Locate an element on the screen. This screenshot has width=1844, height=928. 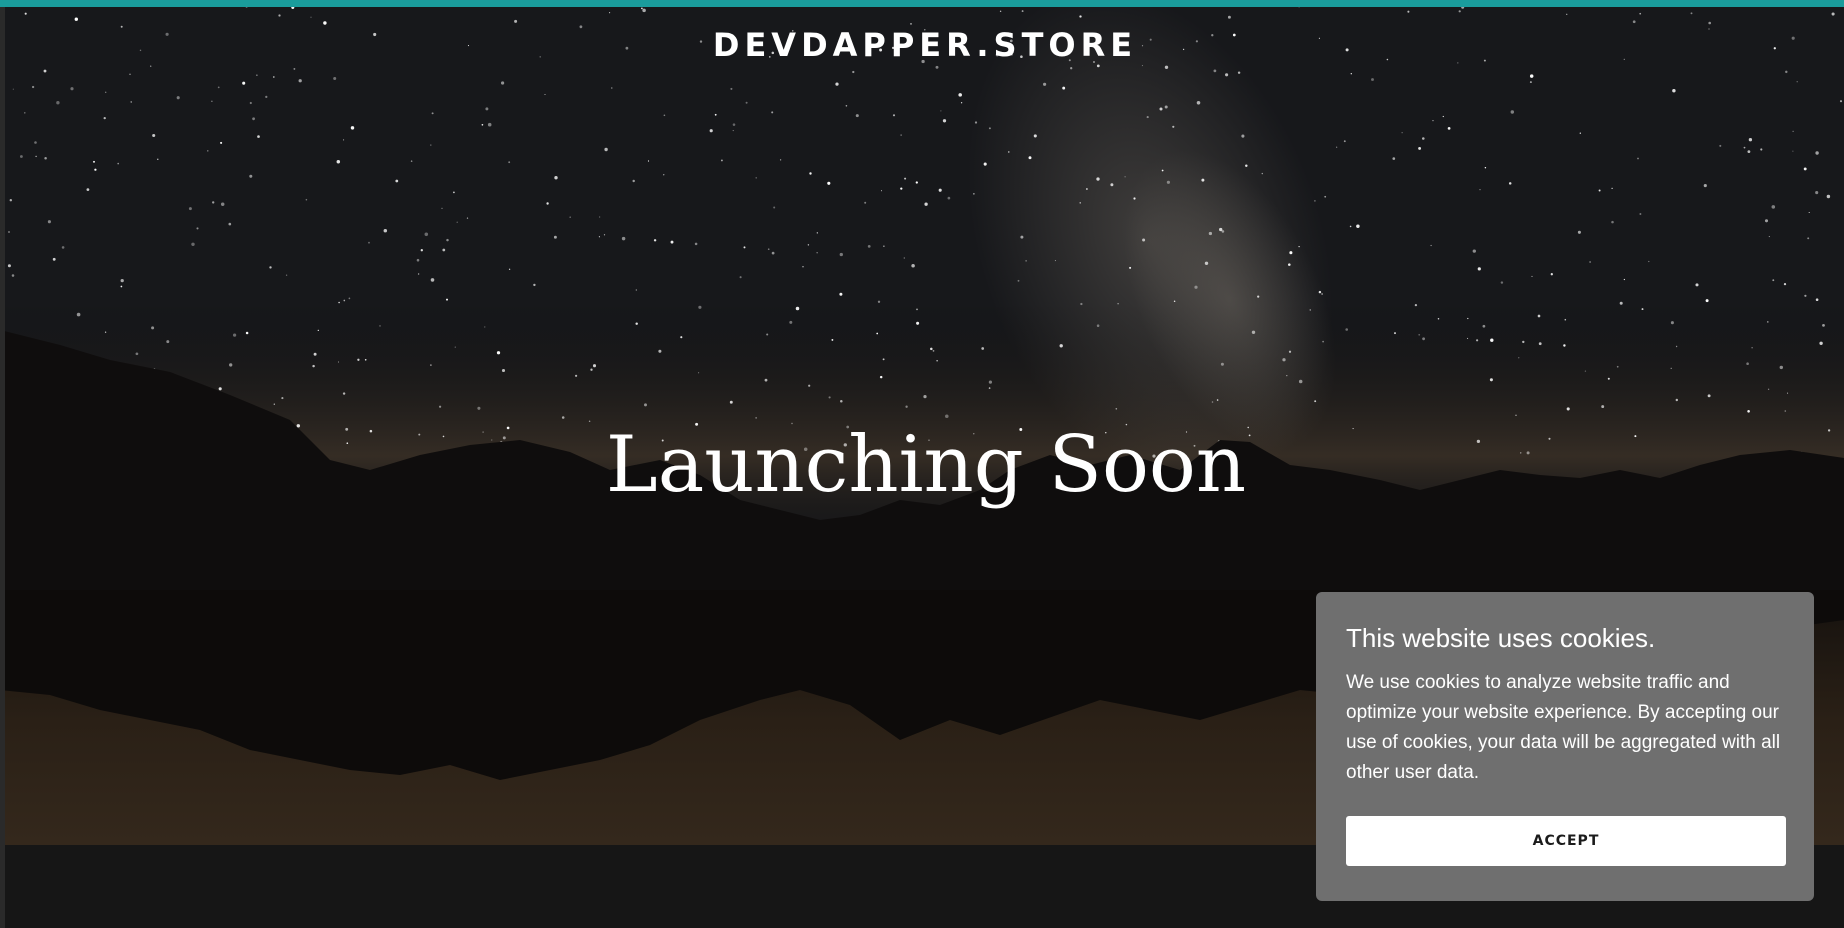
site-brand-title: DEVDAPPER.STORE is located at coordinates (922, 45).